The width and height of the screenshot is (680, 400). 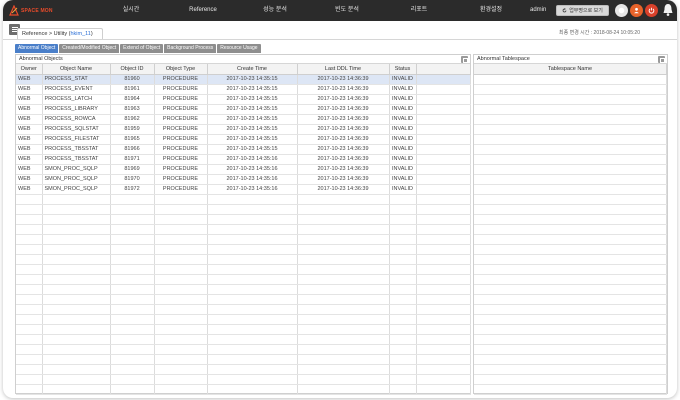 What do you see at coordinates (275, 10) in the screenshot?
I see `nav-item-performance: 성능 분석` at bounding box center [275, 10].